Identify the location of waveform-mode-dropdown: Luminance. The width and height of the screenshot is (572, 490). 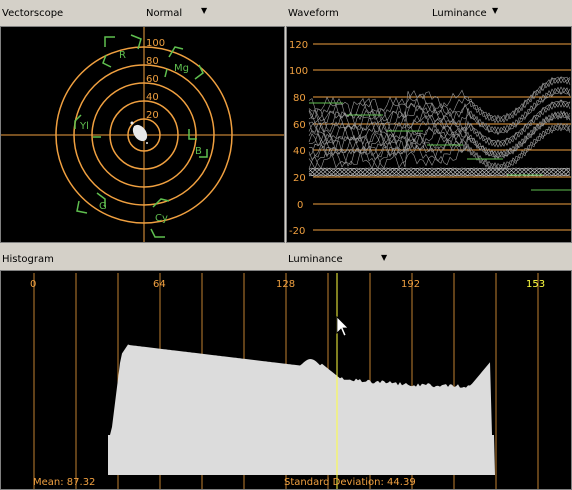
(459, 13).